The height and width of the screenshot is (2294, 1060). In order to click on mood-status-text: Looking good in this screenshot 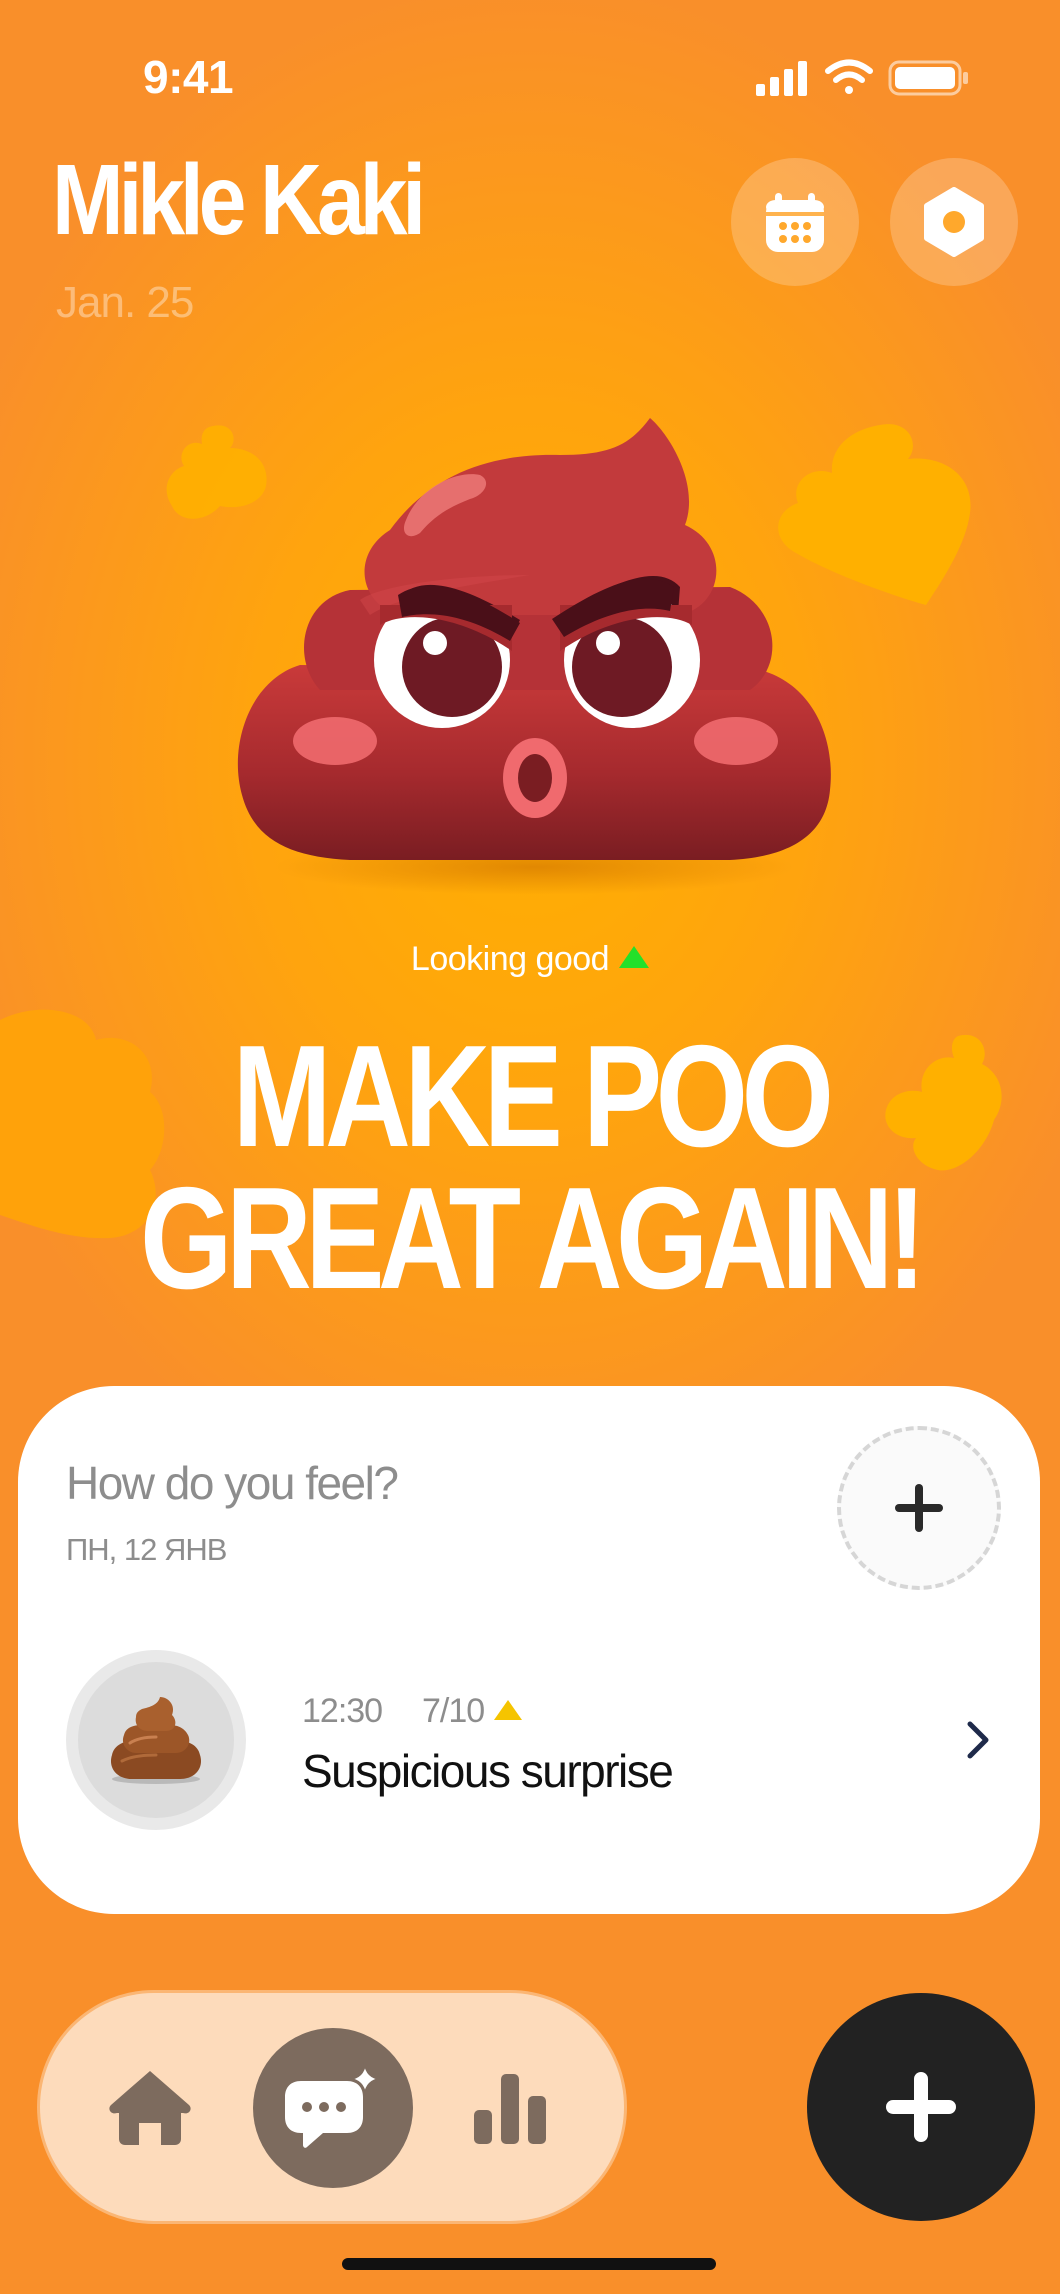, I will do `click(510, 959)`.